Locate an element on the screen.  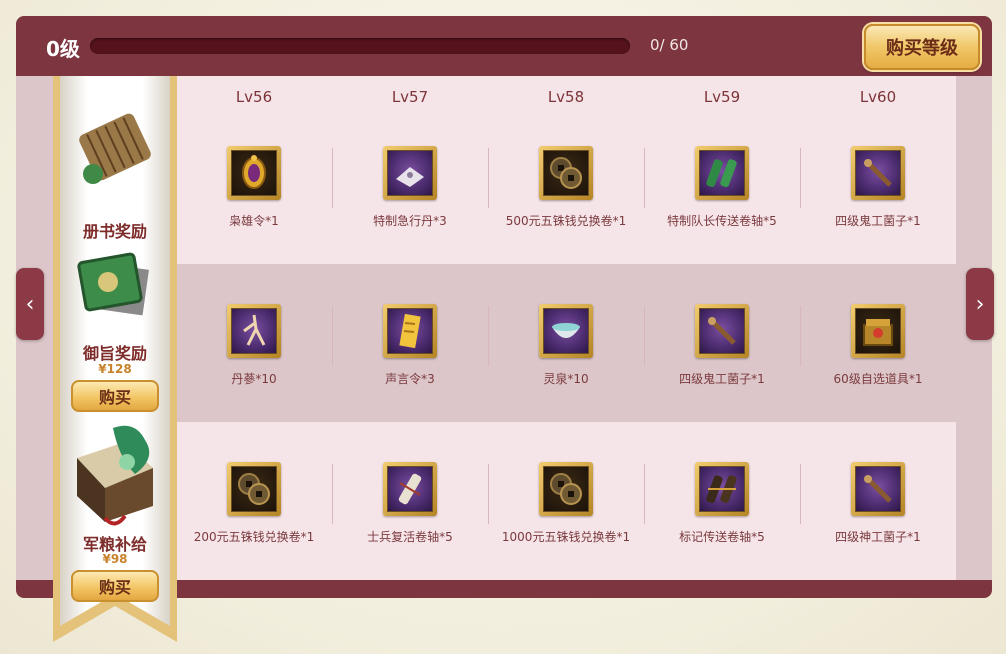
reward-item: 士兵复活卷轴*5 is located at coordinates (410, 517).